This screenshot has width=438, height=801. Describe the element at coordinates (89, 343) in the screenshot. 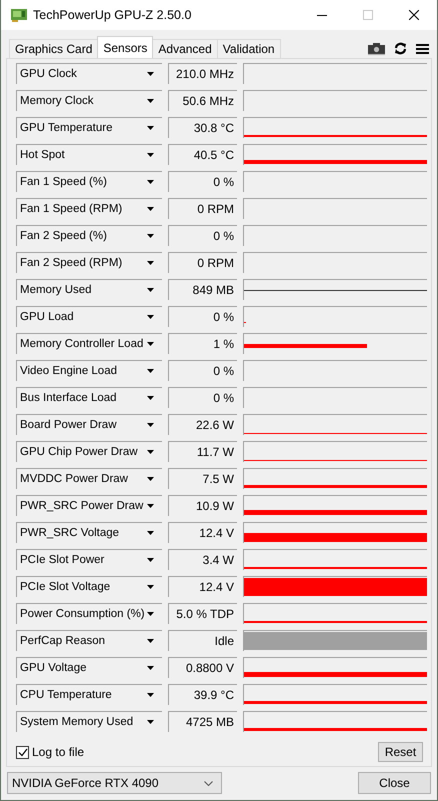

I see `sensor-dropdown: Memory Controller Load` at that location.